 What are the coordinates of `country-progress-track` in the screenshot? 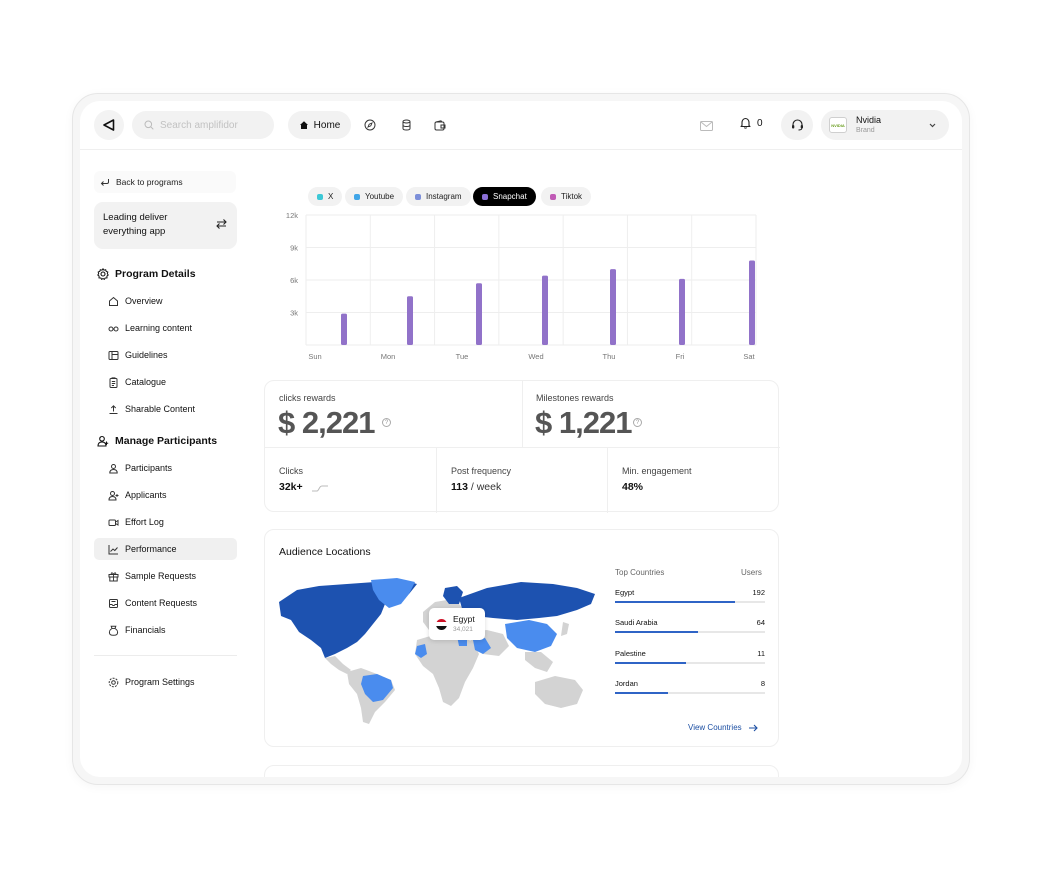 It's located at (690, 663).